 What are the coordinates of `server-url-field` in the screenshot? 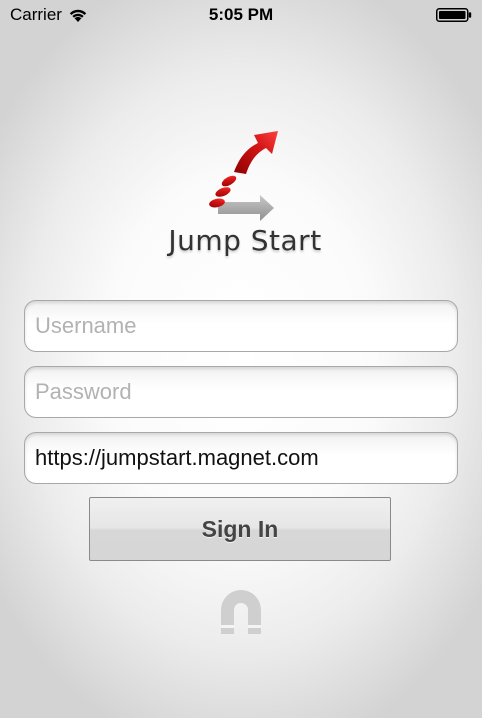 It's located at (241, 458).